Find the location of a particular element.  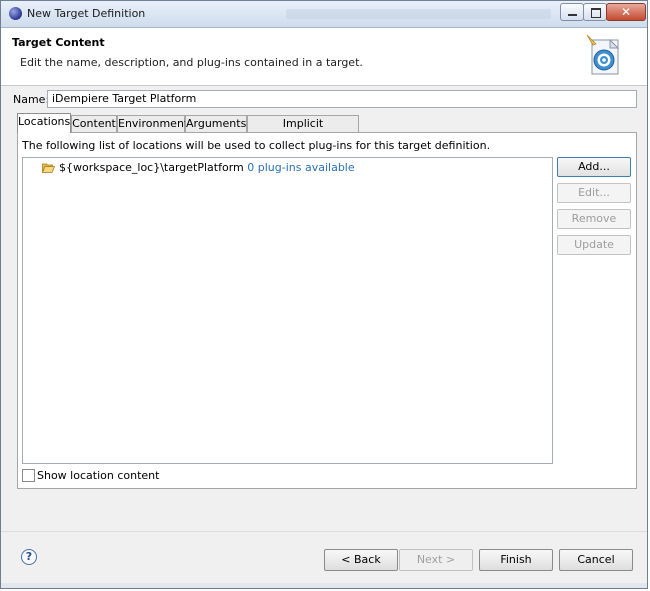

tab-locations: Locations is located at coordinates (44, 123).